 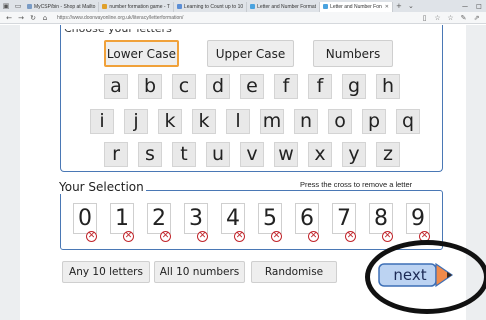 I want to click on share-icon: ⇗, so click(x=476, y=18).